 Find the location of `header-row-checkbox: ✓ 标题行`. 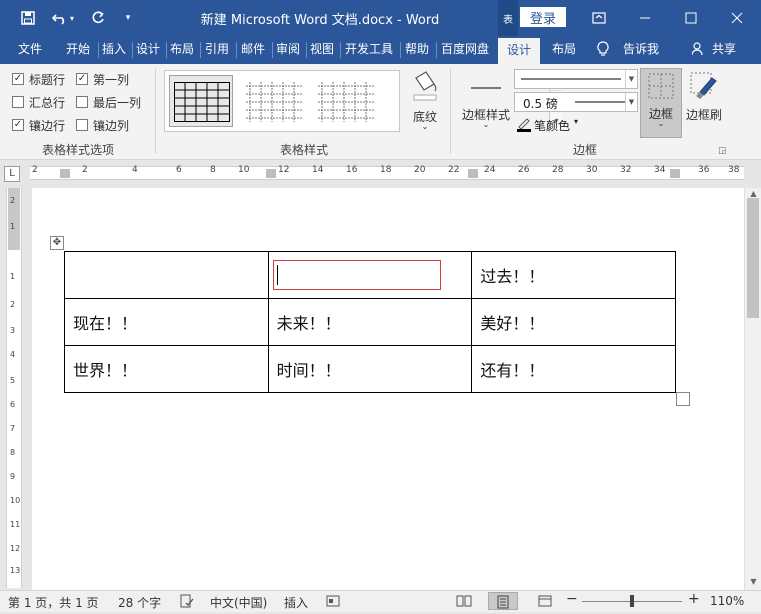

header-row-checkbox: ✓ 标题行 is located at coordinates (38, 79).